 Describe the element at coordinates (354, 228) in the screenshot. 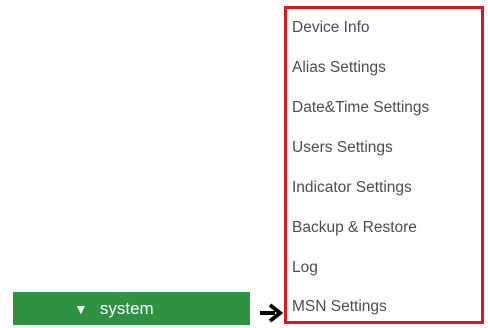

I see `menu-item-backup-restore: Backup & Restore` at that location.